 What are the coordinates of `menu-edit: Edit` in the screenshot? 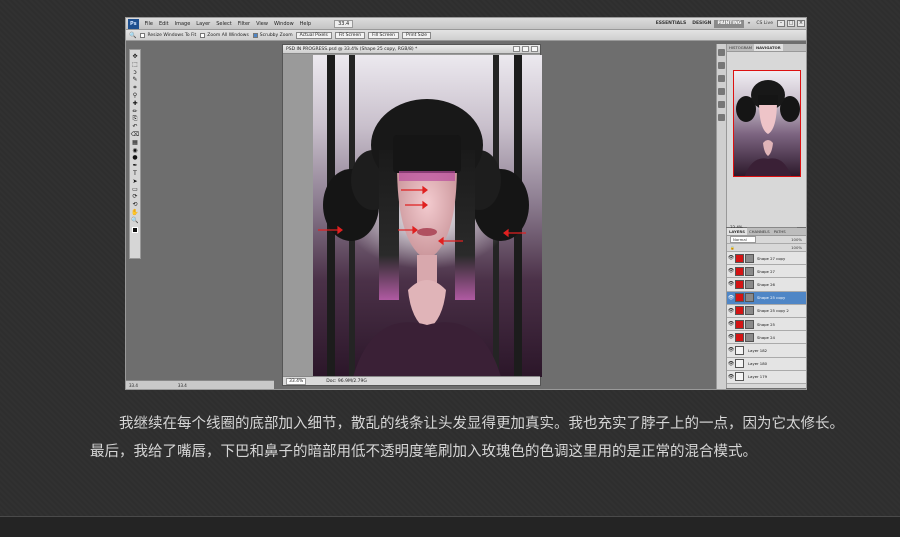 It's located at (164, 24).